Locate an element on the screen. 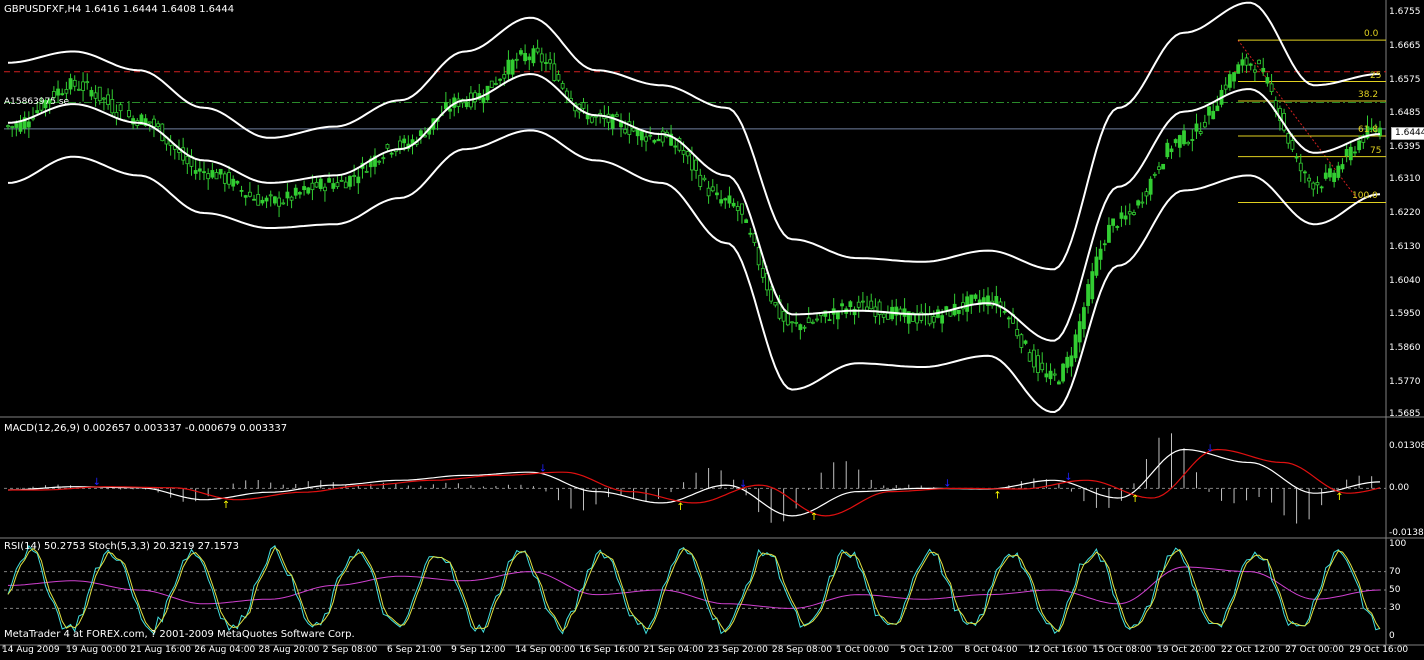 The image size is (1424, 660). price-tick: 1.6220 is located at coordinates (1405, 213).